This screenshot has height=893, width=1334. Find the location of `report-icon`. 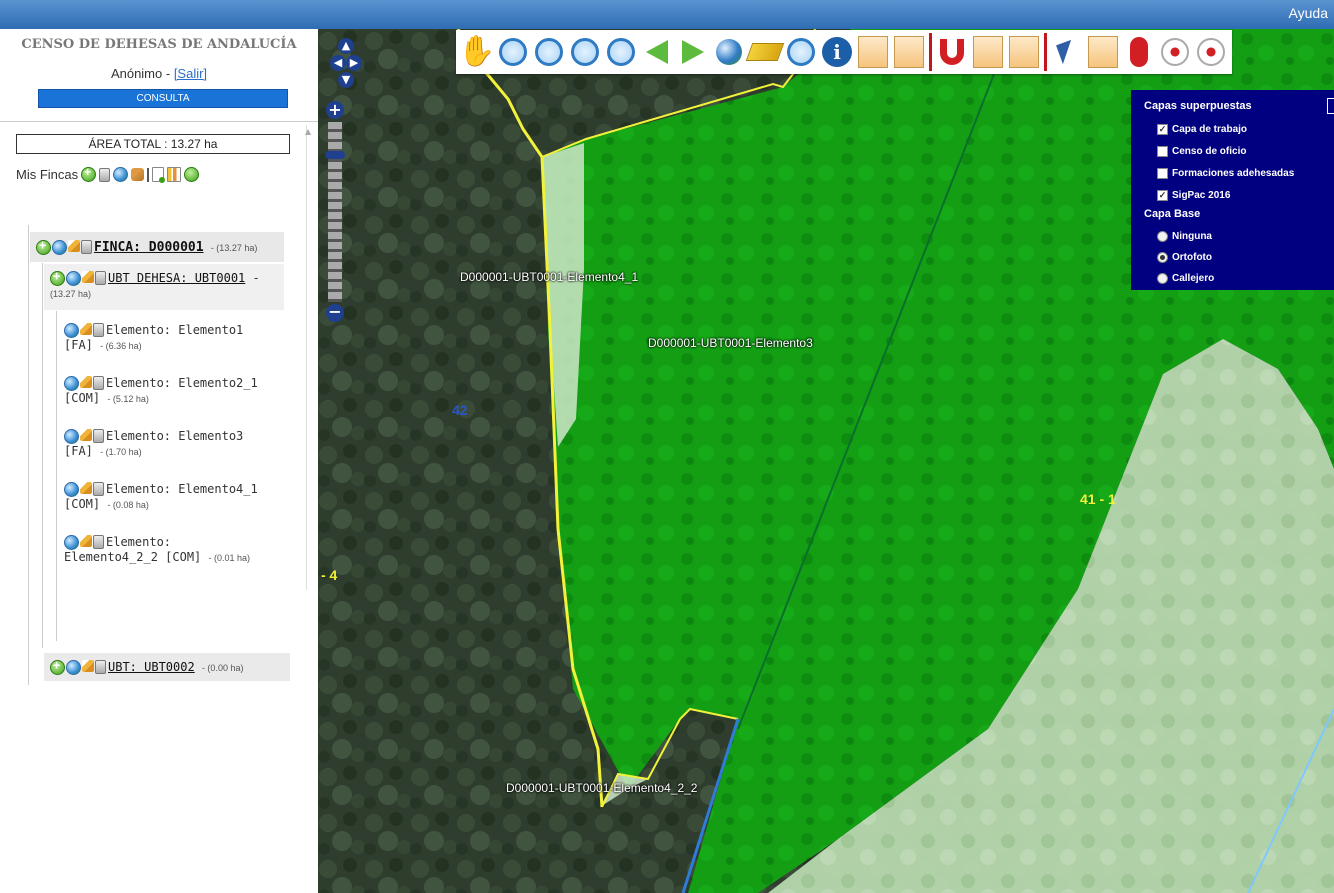

report-icon is located at coordinates (174, 174).